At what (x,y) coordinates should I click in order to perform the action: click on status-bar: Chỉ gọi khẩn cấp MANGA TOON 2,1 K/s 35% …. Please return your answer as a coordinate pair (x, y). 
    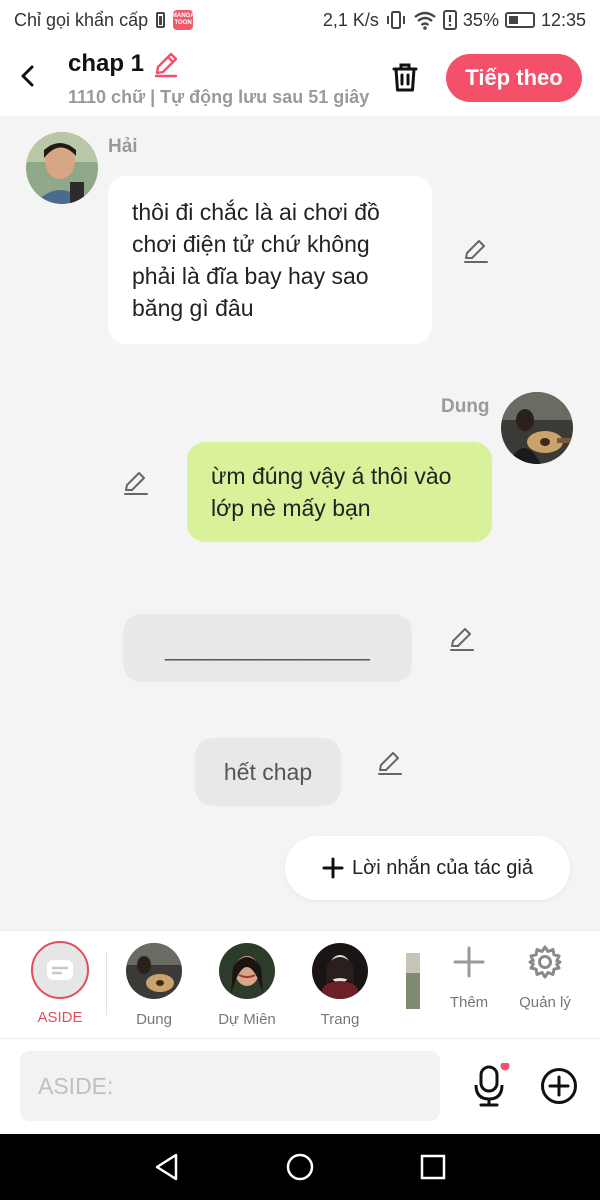
    Looking at the image, I should click on (300, 20).